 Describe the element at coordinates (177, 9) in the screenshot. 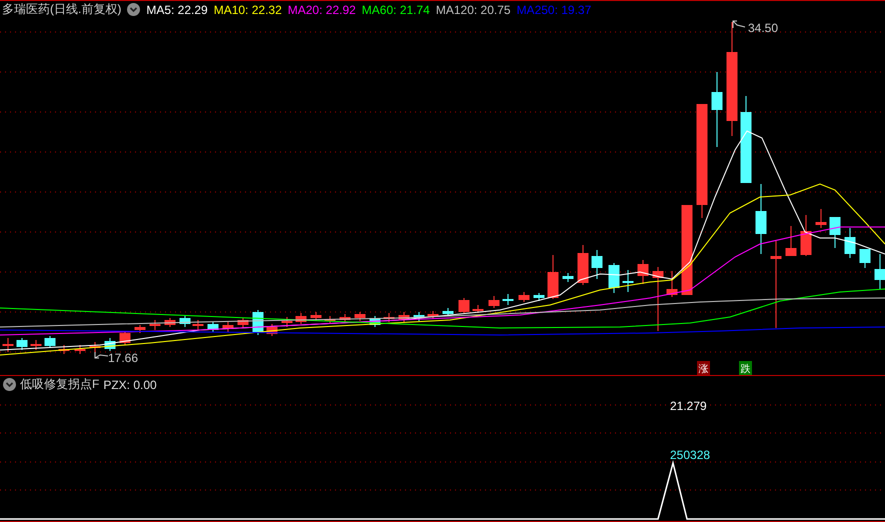

I see `moving-average-value: MA5: 22.29` at that location.